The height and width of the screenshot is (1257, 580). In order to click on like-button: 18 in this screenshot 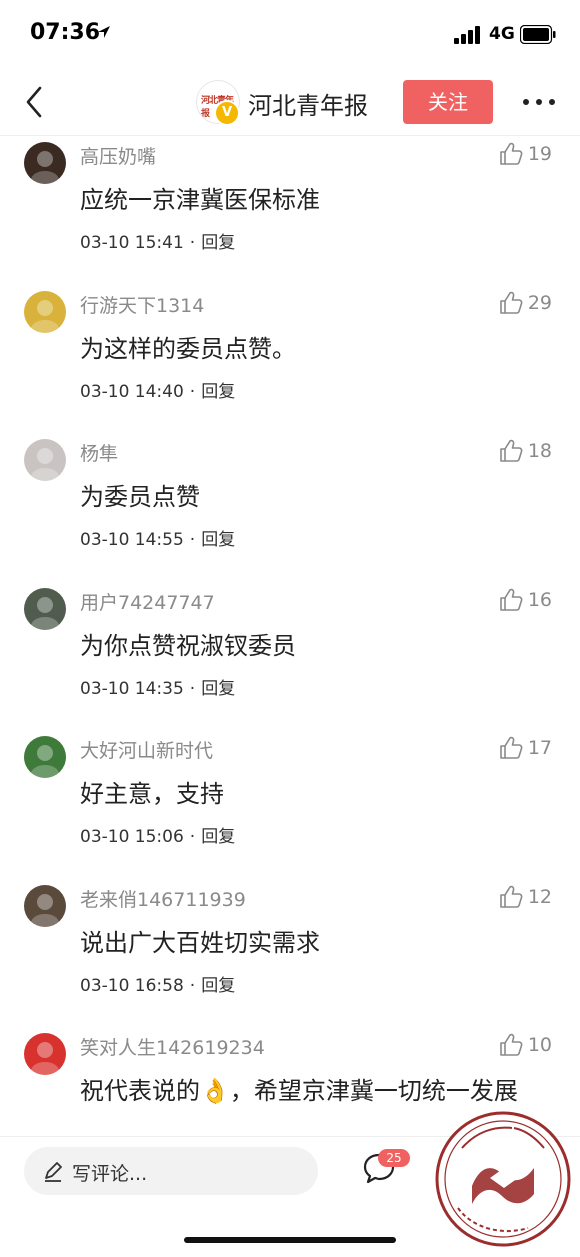, I will do `click(525, 451)`.